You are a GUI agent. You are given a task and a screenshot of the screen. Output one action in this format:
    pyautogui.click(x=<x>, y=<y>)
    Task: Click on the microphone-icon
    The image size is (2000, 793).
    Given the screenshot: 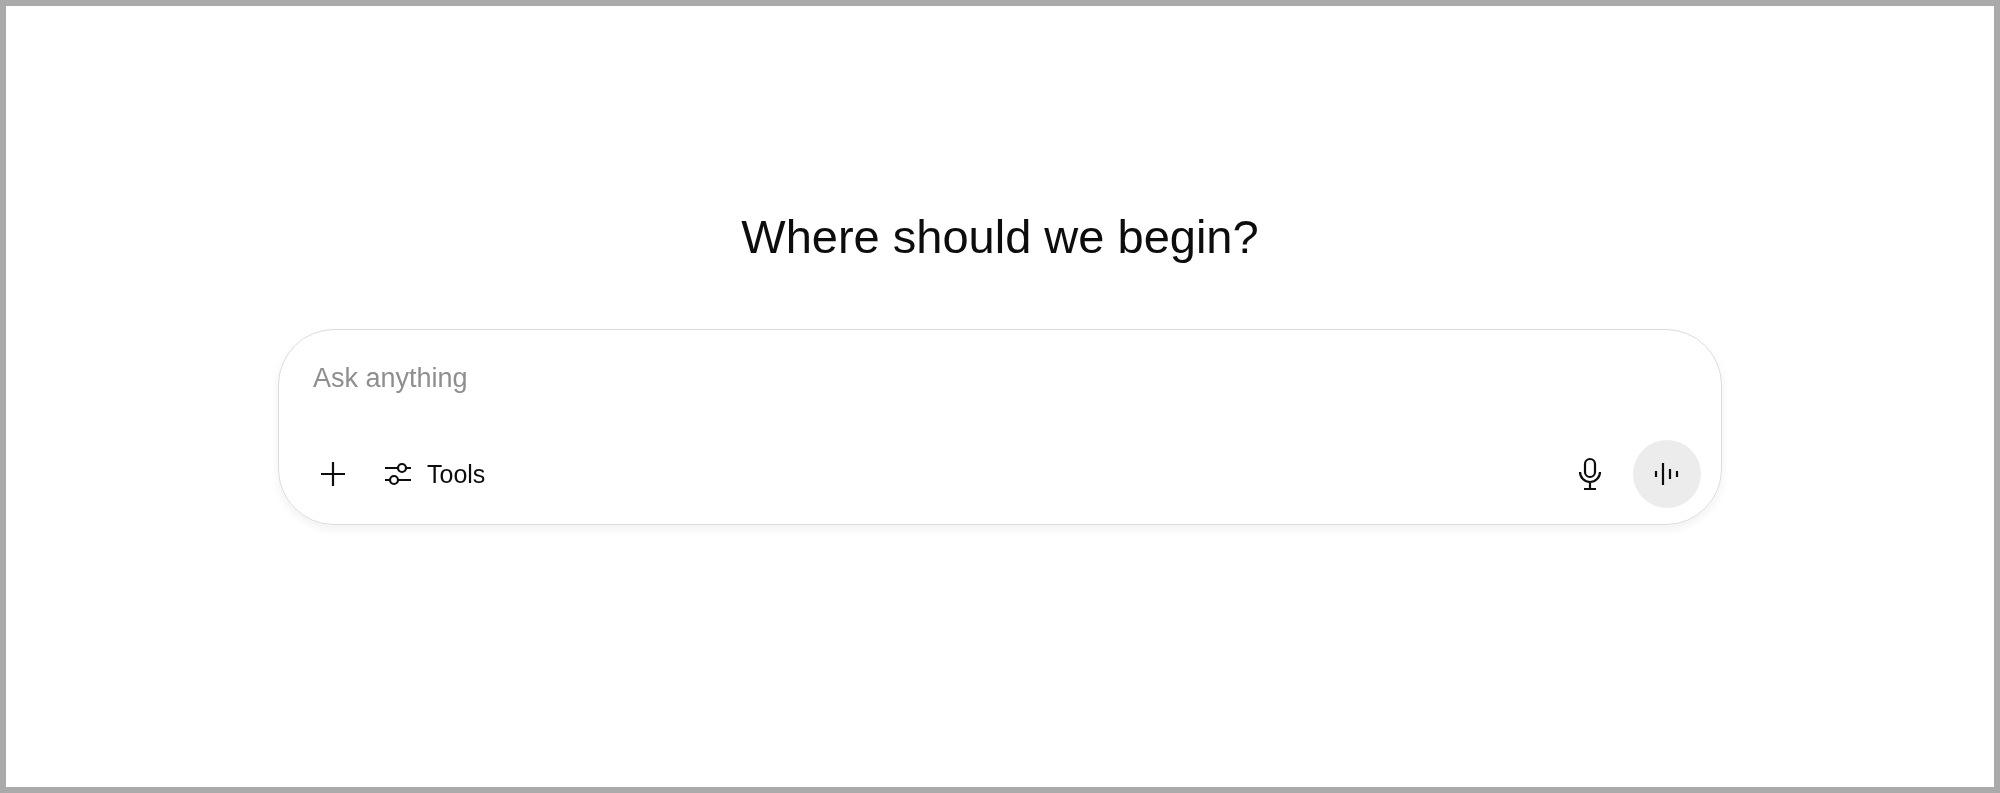 What is the action you would take?
    pyautogui.click(x=1590, y=474)
    